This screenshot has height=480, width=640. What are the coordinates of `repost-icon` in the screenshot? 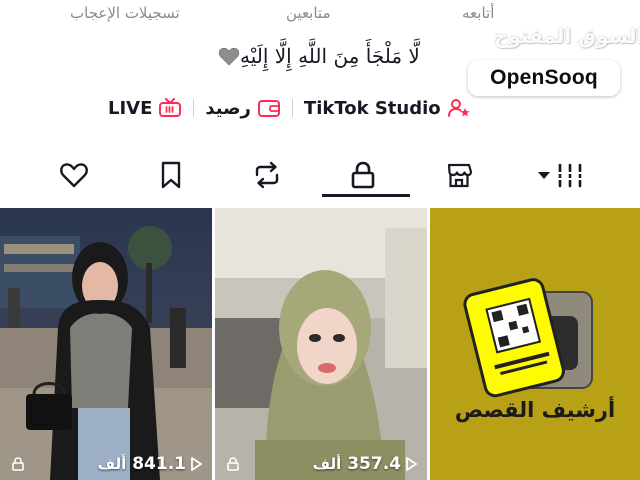 It's located at (267, 175).